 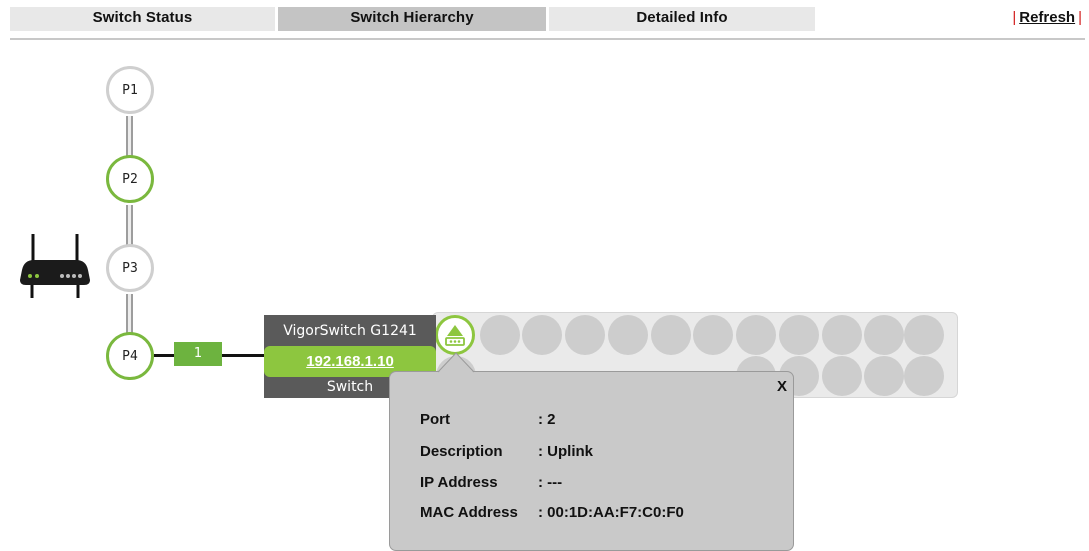 What do you see at coordinates (547, 39) in the screenshot?
I see `tab-underline` at bounding box center [547, 39].